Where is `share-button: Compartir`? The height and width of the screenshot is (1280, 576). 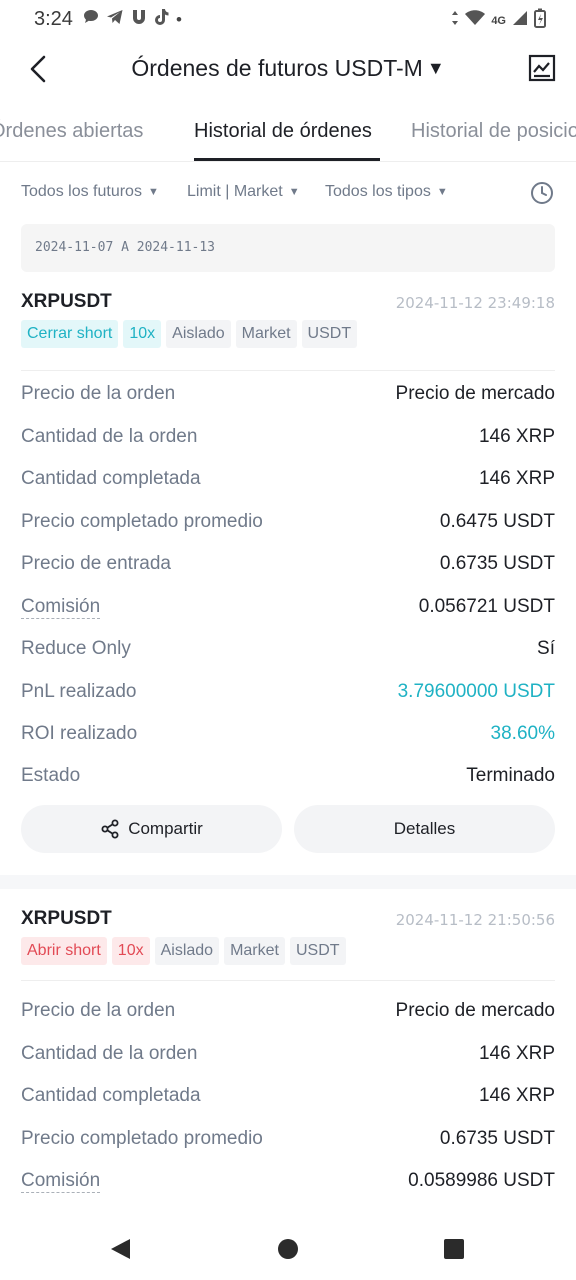 share-button: Compartir is located at coordinates (151, 829).